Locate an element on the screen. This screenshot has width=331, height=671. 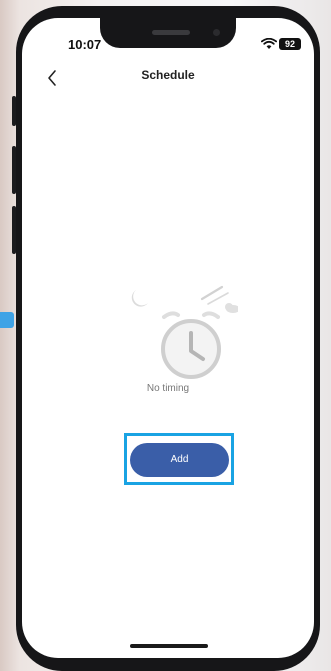
page-title: Schedule is located at coordinates (168, 75).